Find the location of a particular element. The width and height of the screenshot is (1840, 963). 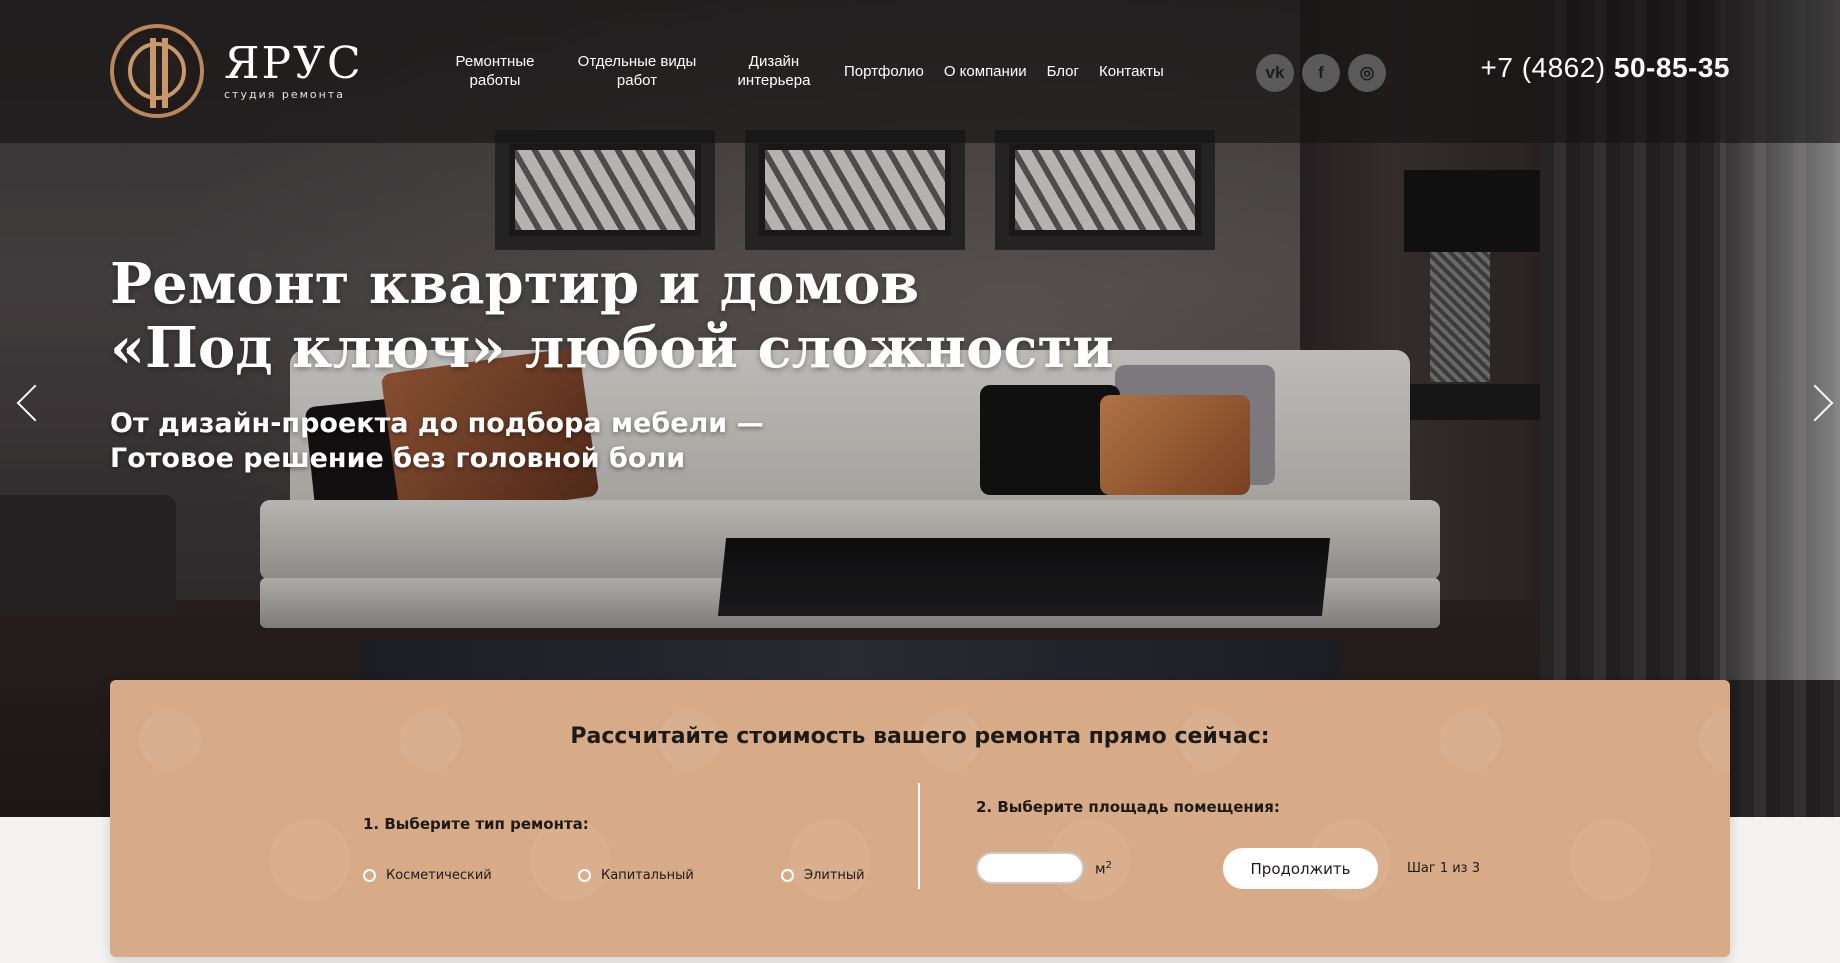

phone-number: +7 (4862) 50-85-35 is located at coordinates (1605, 68).